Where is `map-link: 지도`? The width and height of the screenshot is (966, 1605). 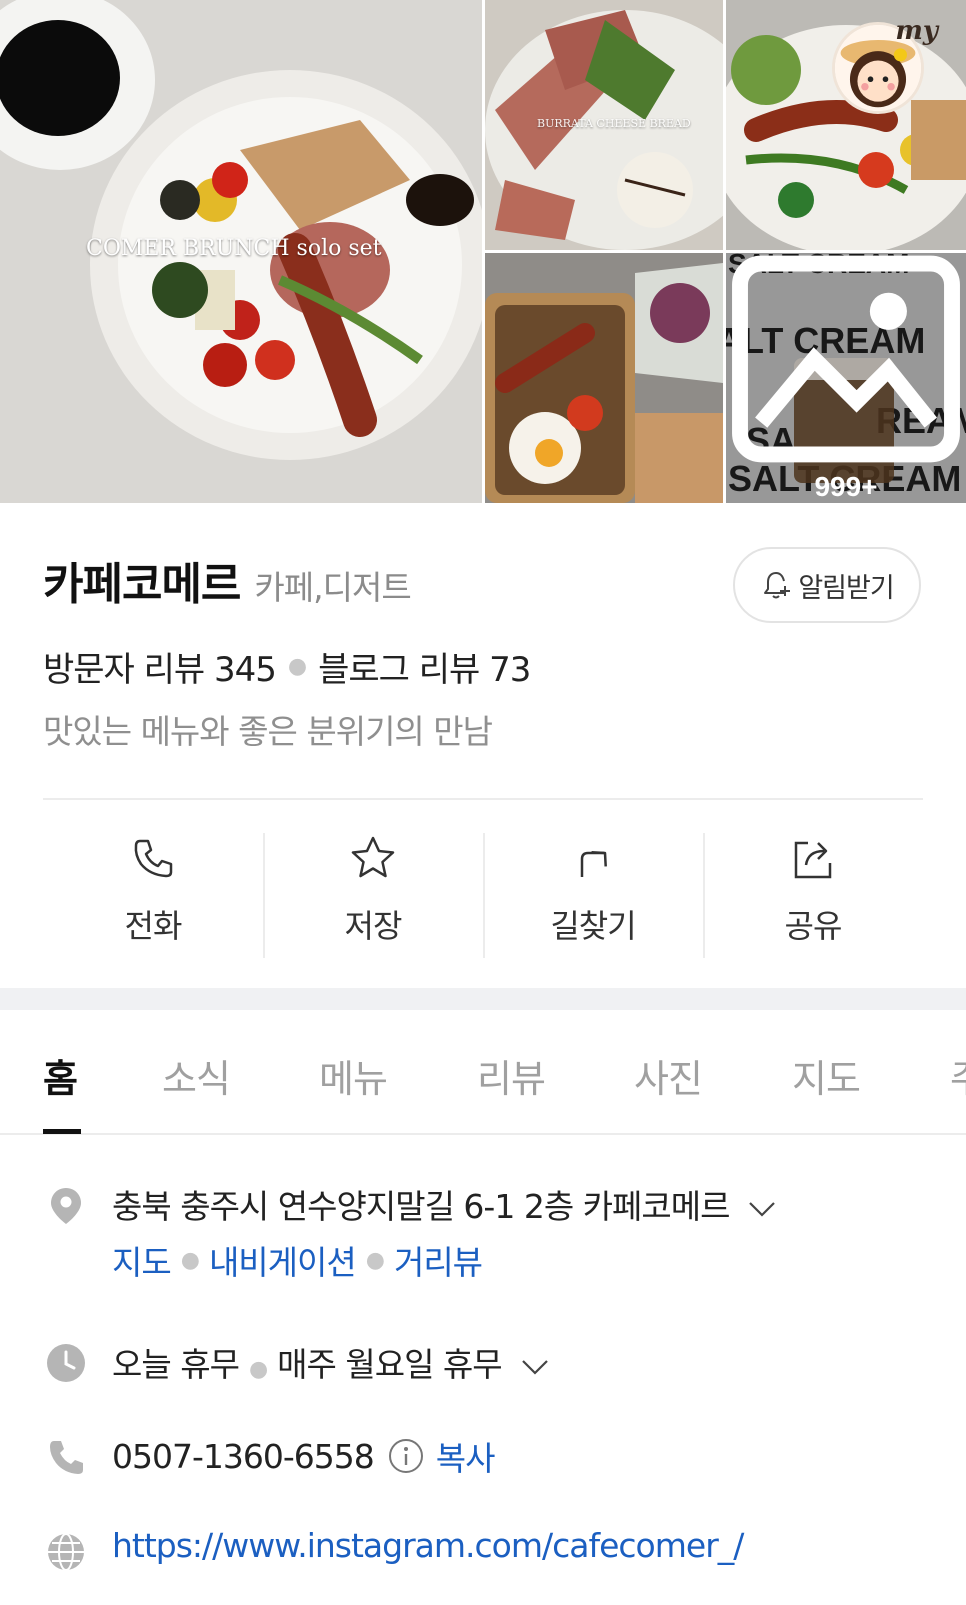 map-link: 지도 is located at coordinates (142, 1260).